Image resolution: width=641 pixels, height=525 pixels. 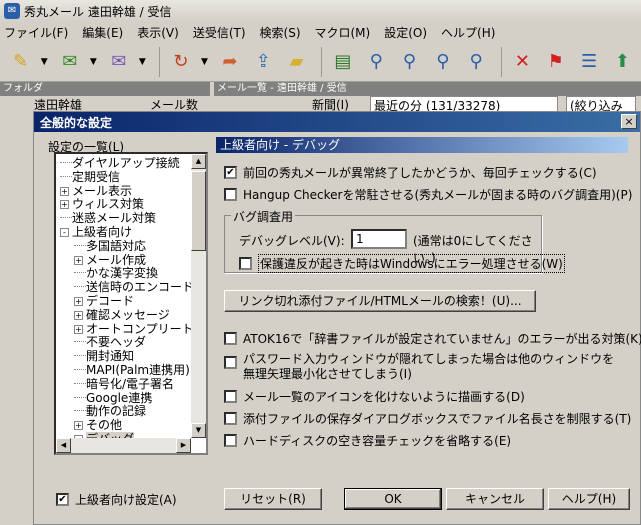 What do you see at coordinates (198, 430) in the screenshot?
I see `scroll-down-button: ▼` at bounding box center [198, 430].